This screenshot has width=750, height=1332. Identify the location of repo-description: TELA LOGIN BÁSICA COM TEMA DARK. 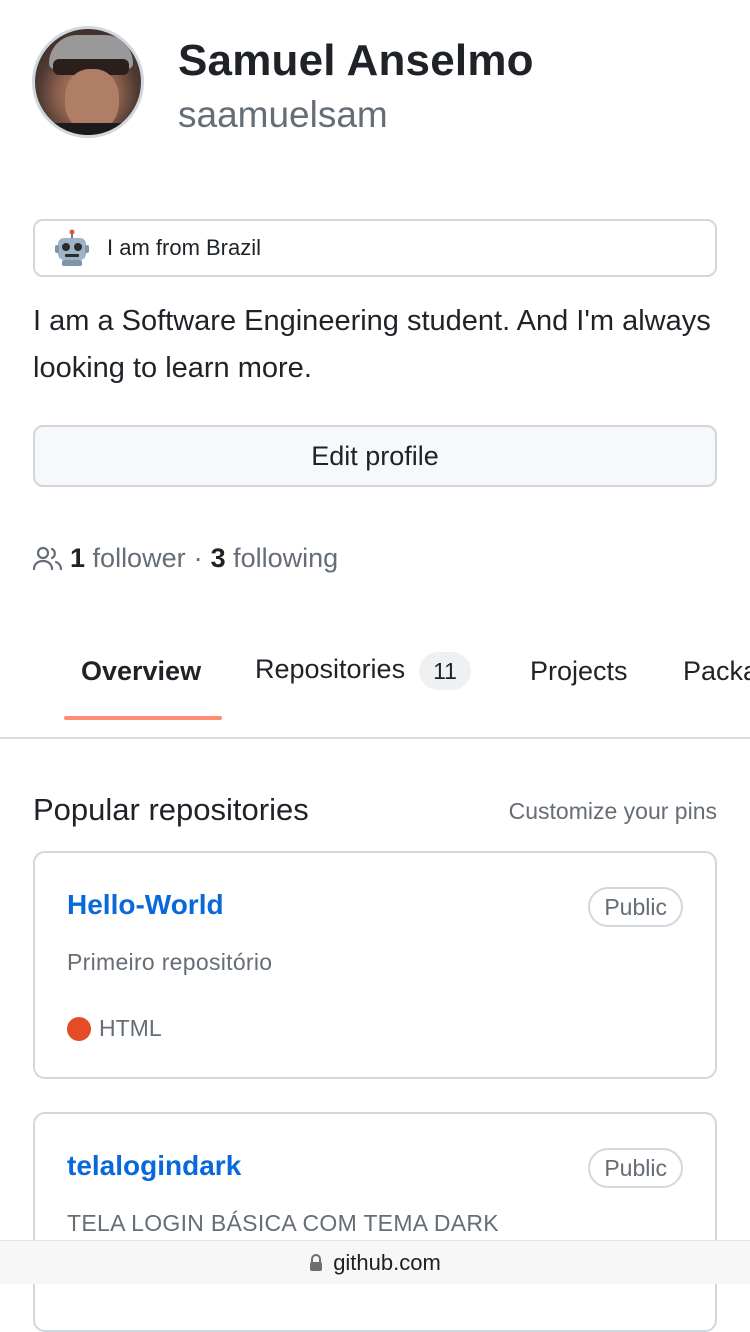
(283, 1223).